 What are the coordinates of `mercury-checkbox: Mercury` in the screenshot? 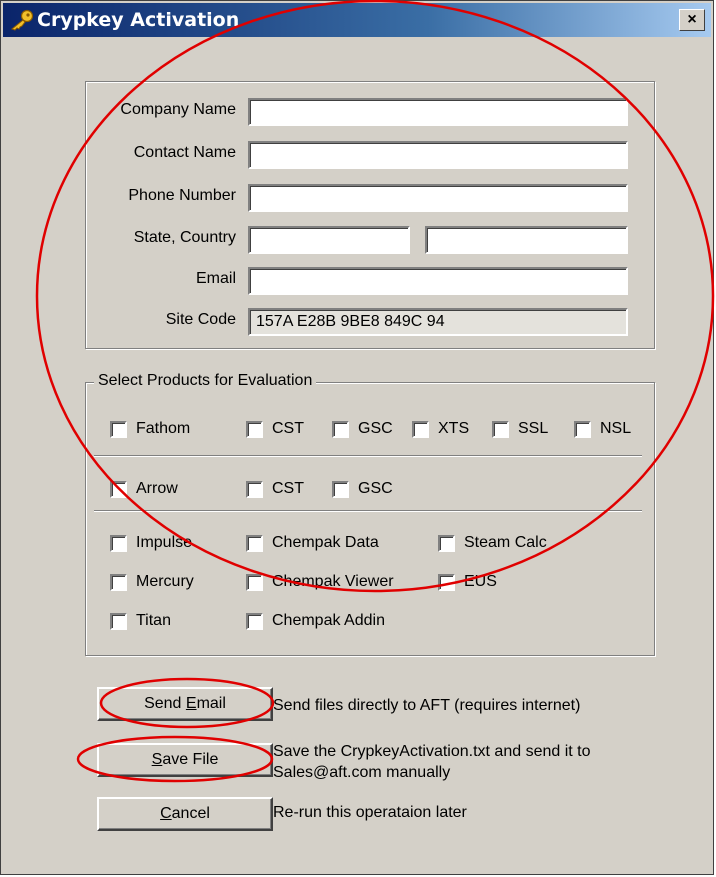 It's located at (152, 582).